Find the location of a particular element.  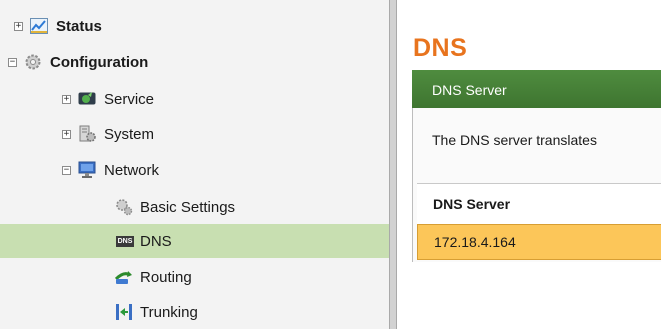

pane-splitter is located at coordinates (393, 164).